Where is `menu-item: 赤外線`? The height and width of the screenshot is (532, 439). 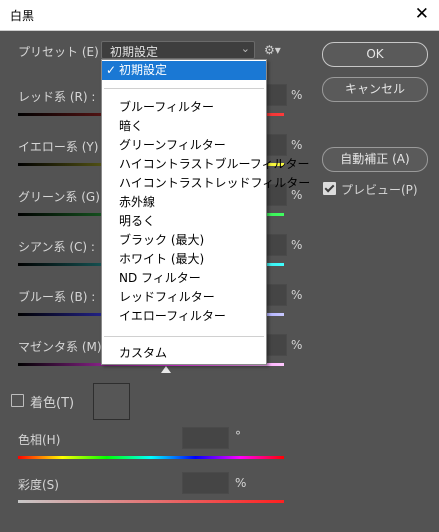
menu-item: 赤外線 is located at coordinates (184, 202).